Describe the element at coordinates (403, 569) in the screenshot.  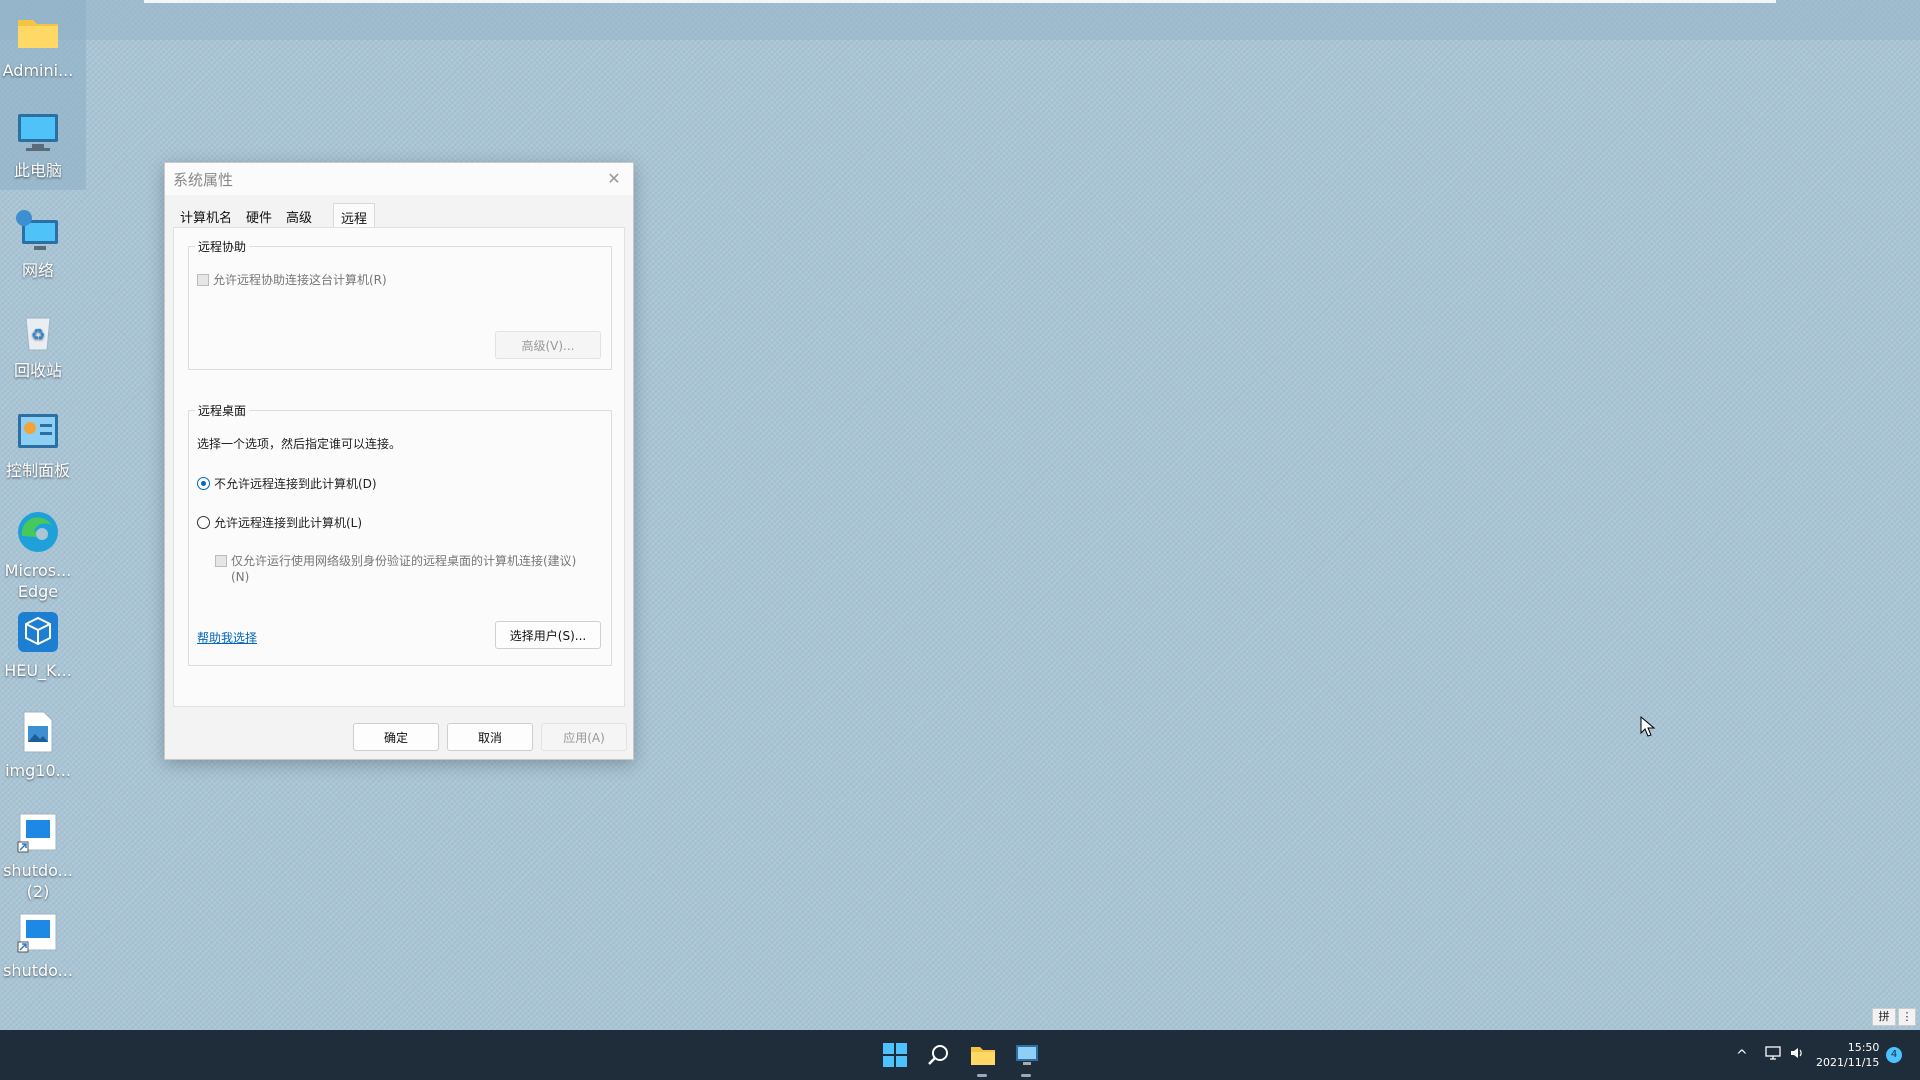
I see `nla-label: 仅允许运行使用网络级别身份验证的远程桌面的计算机连接(建议) (N)` at that location.